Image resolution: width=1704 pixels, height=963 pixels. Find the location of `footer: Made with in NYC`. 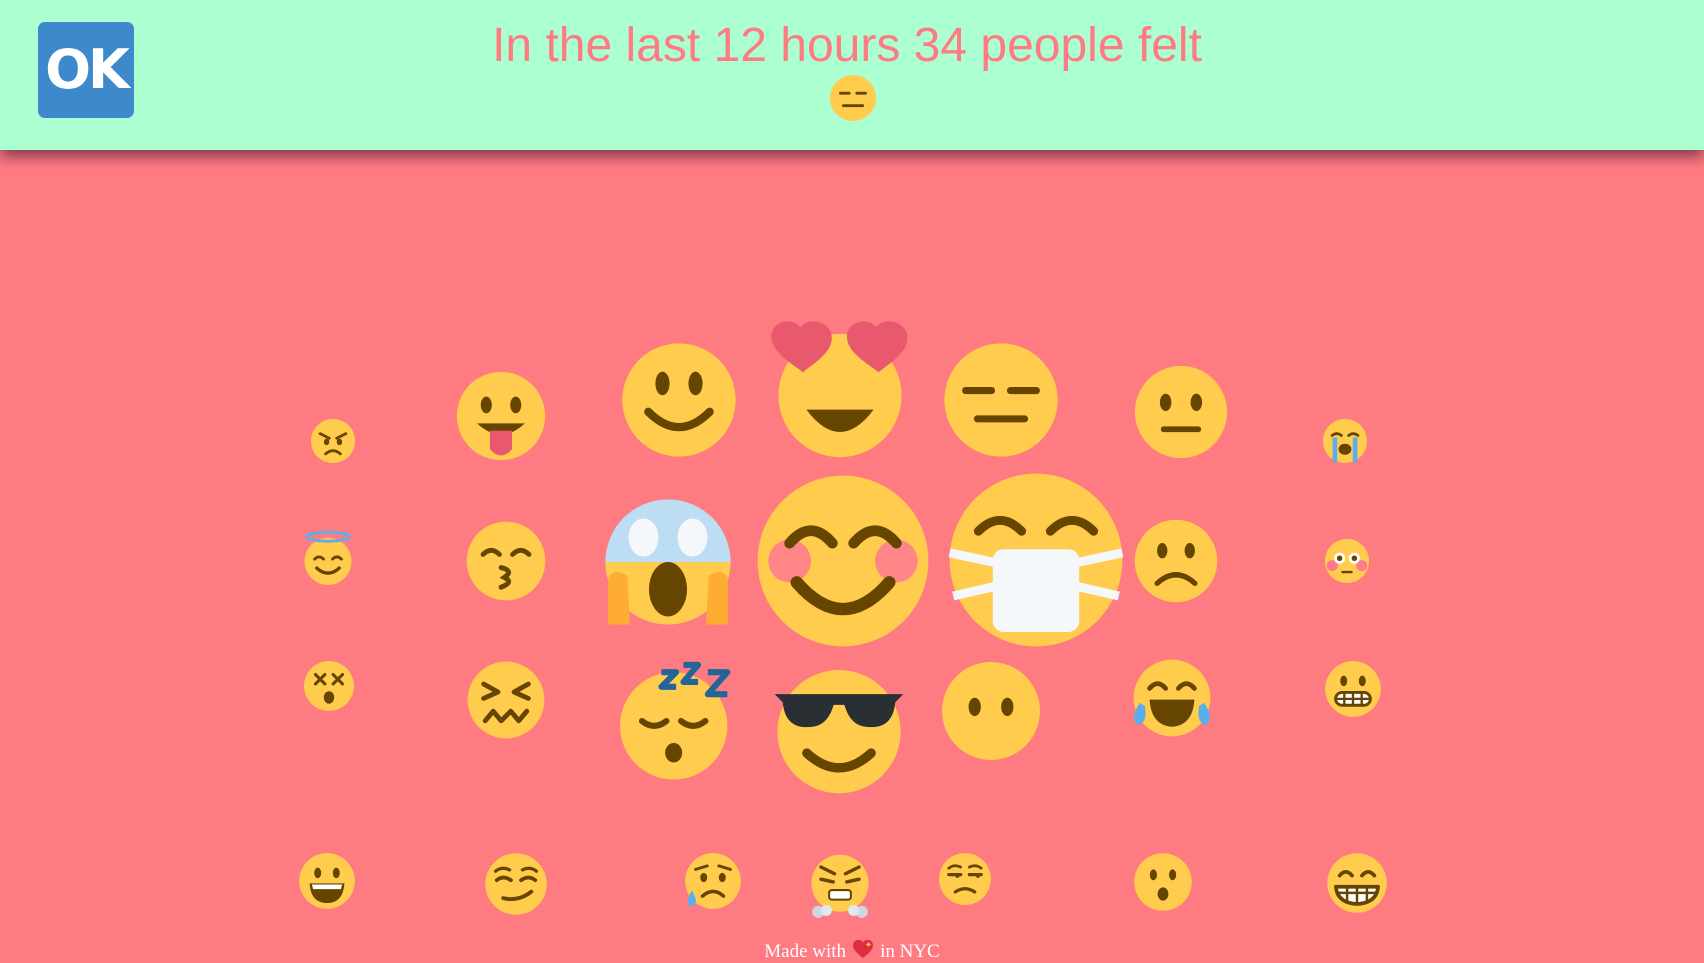

footer: Made with in NYC is located at coordinates (852, 951).